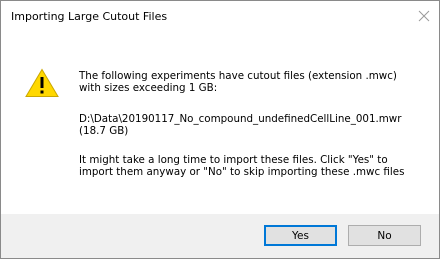 Image resolution: width=440 pixels, height=259 pixels. What do you see at coordinates (89, 16) in the screenshot?
I see `dialog-title: Importing Large Cutout Files` at bounding box center [89, 16].